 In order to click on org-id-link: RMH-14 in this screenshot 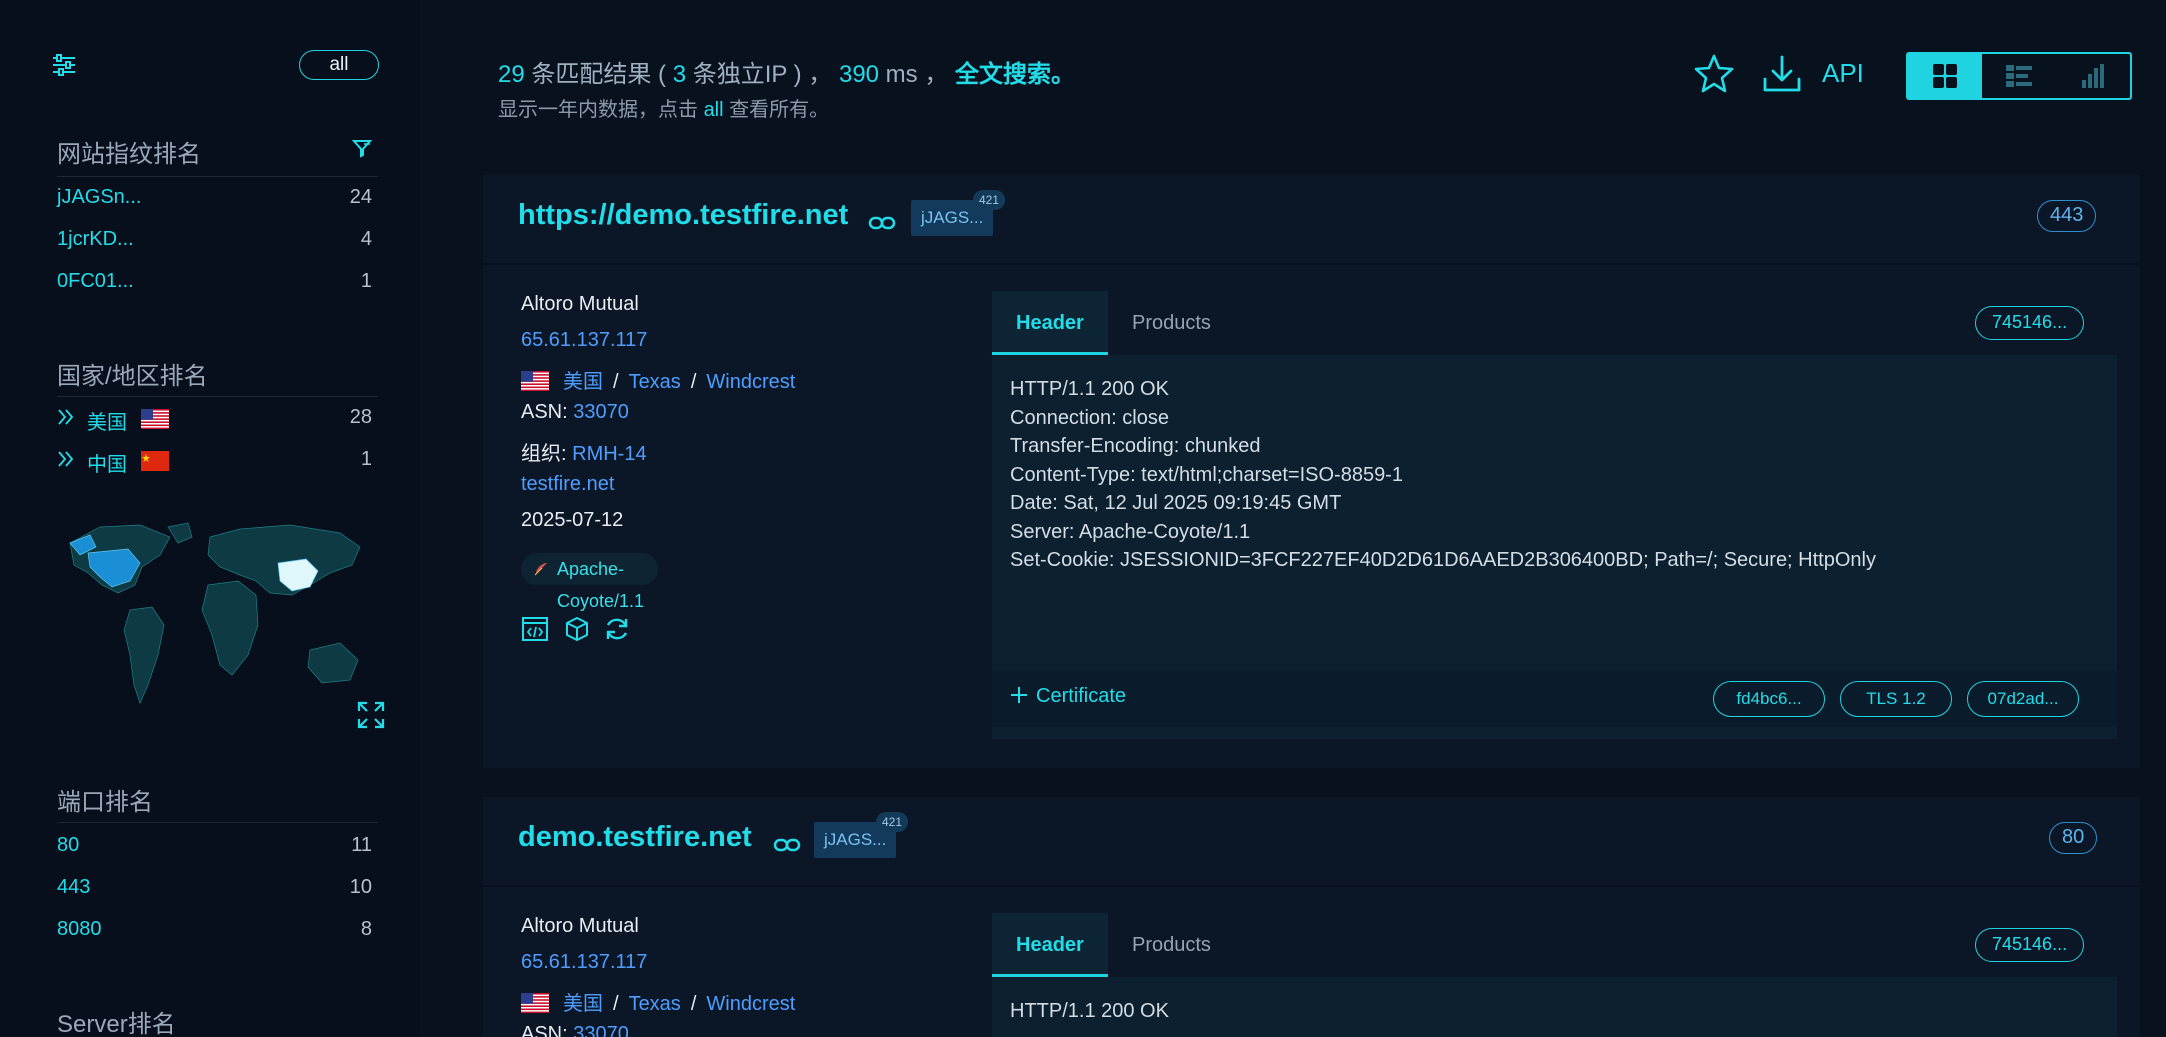, I will do `click(609, 454)`.